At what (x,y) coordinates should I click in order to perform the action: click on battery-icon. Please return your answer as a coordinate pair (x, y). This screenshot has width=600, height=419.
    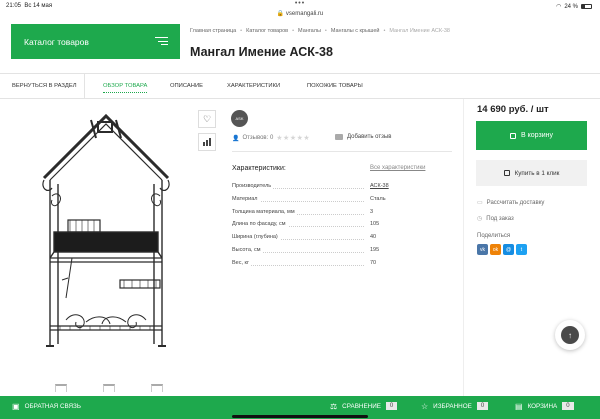
    Looking at the image, I should click on (586, 6).